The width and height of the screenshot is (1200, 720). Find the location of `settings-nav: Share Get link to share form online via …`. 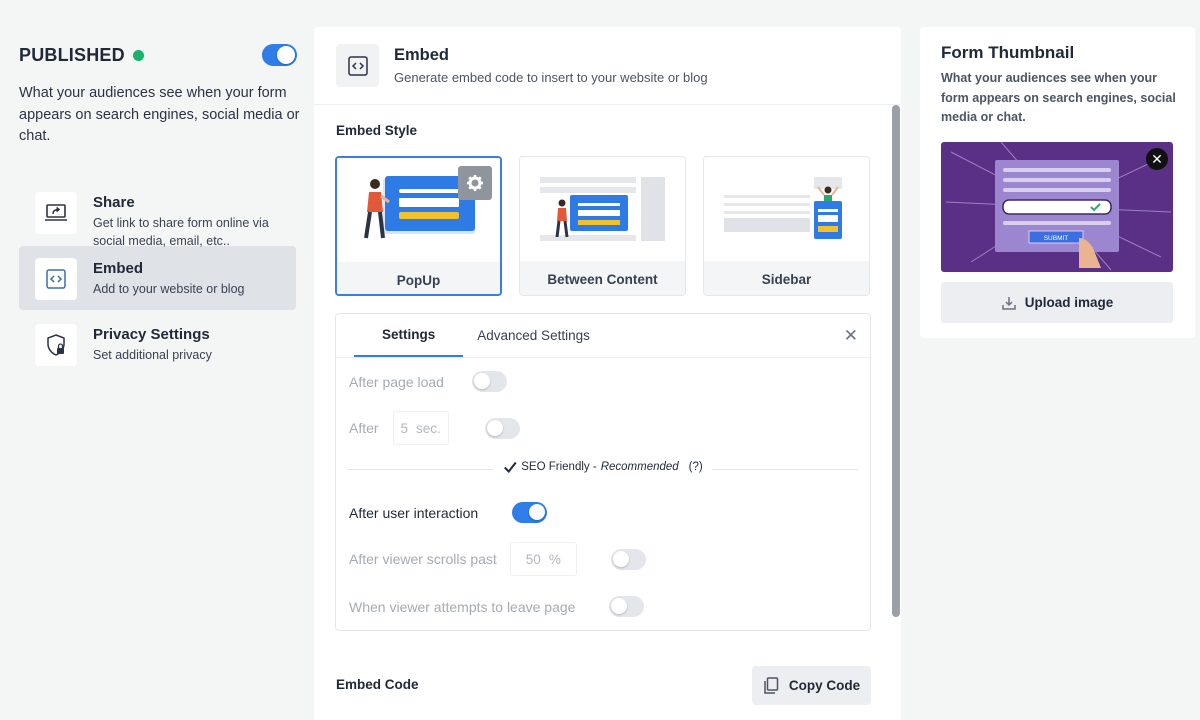

settings-nav: Share Get link to share form online via … is located at coordinates (157, 279).